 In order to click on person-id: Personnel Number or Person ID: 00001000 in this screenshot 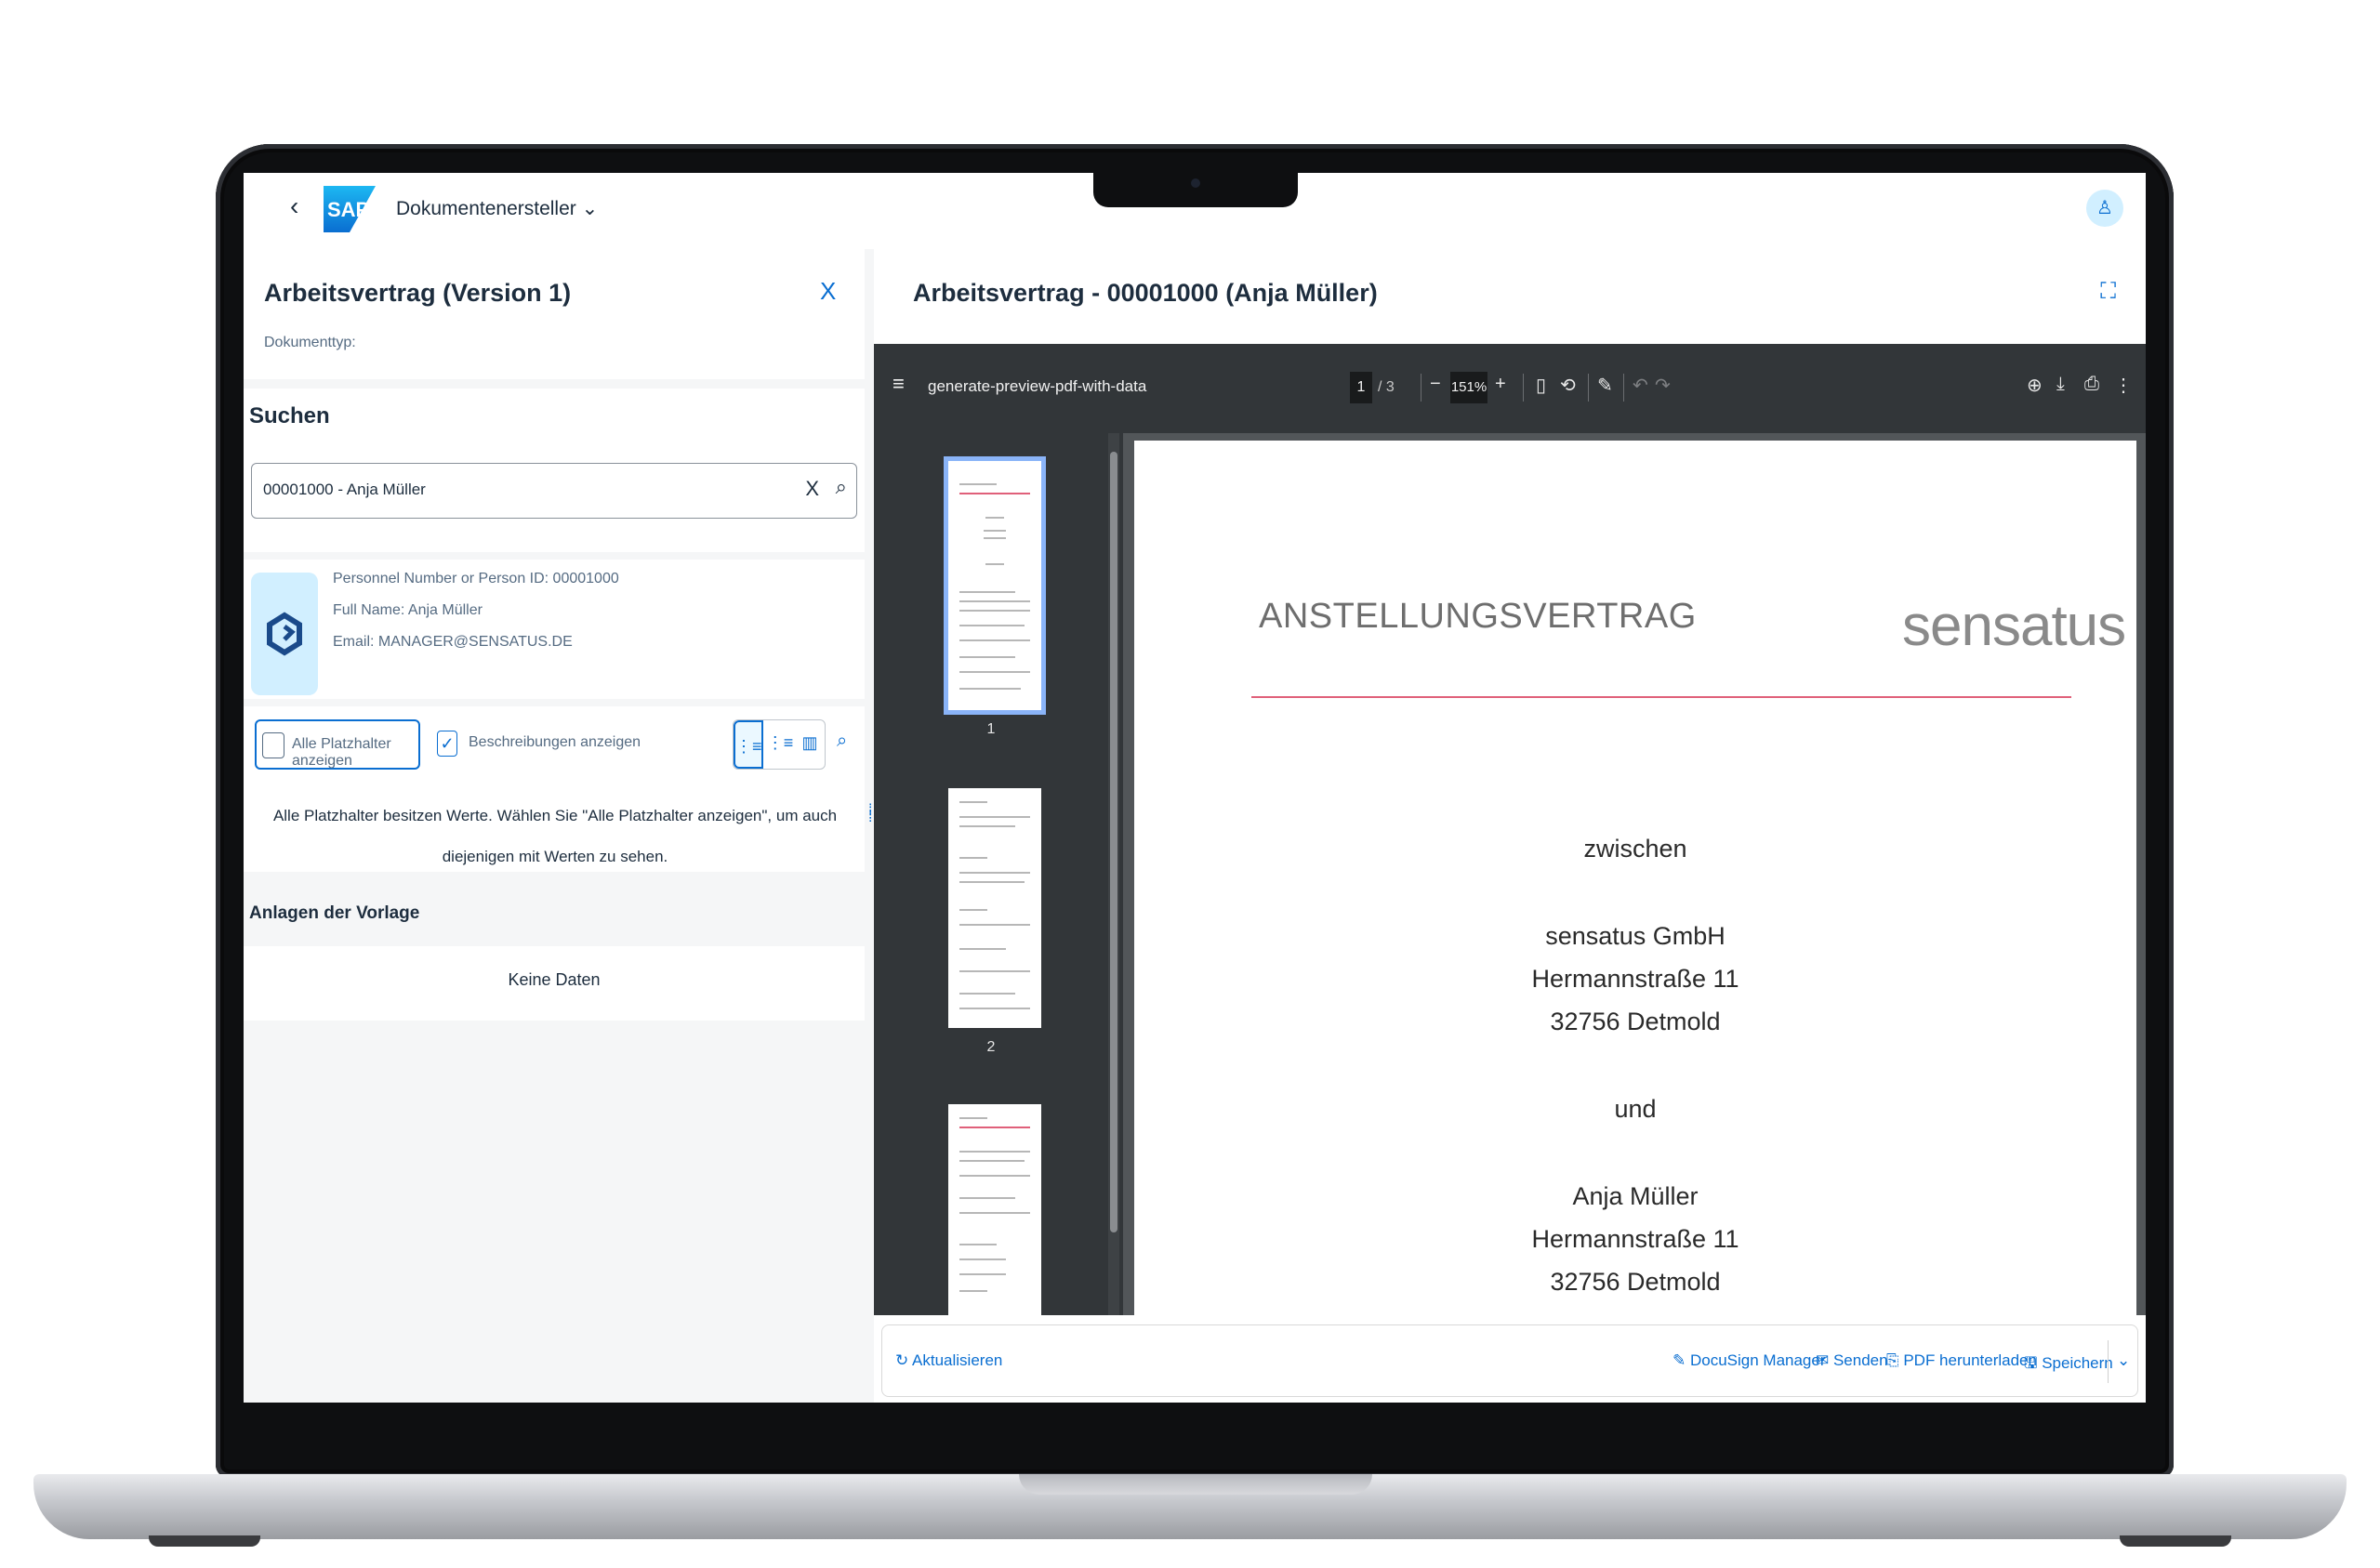, I will do `click(476, 578)`.